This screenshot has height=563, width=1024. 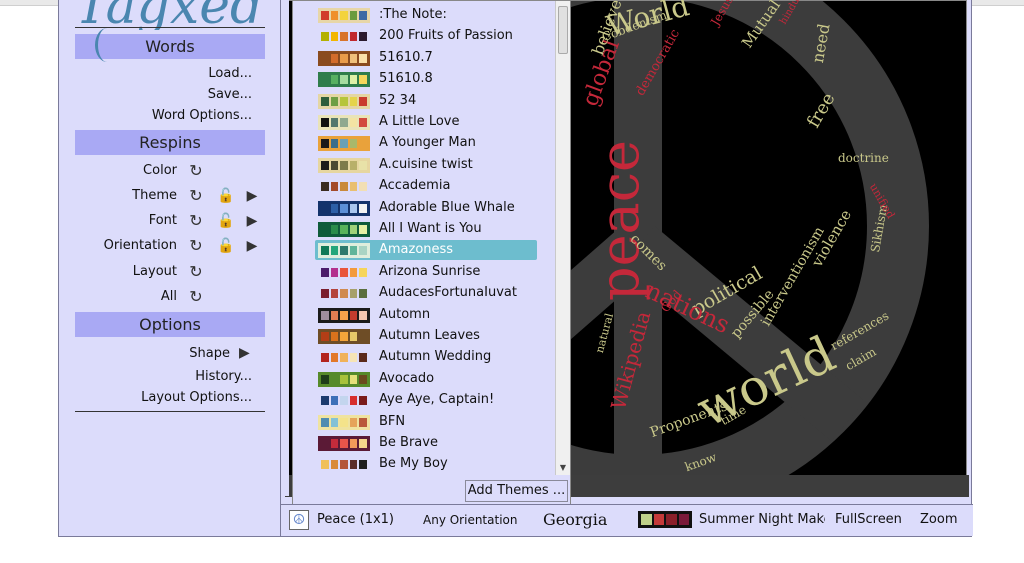 I want to click on theme-name: Automn, so click(x=405, y=314).